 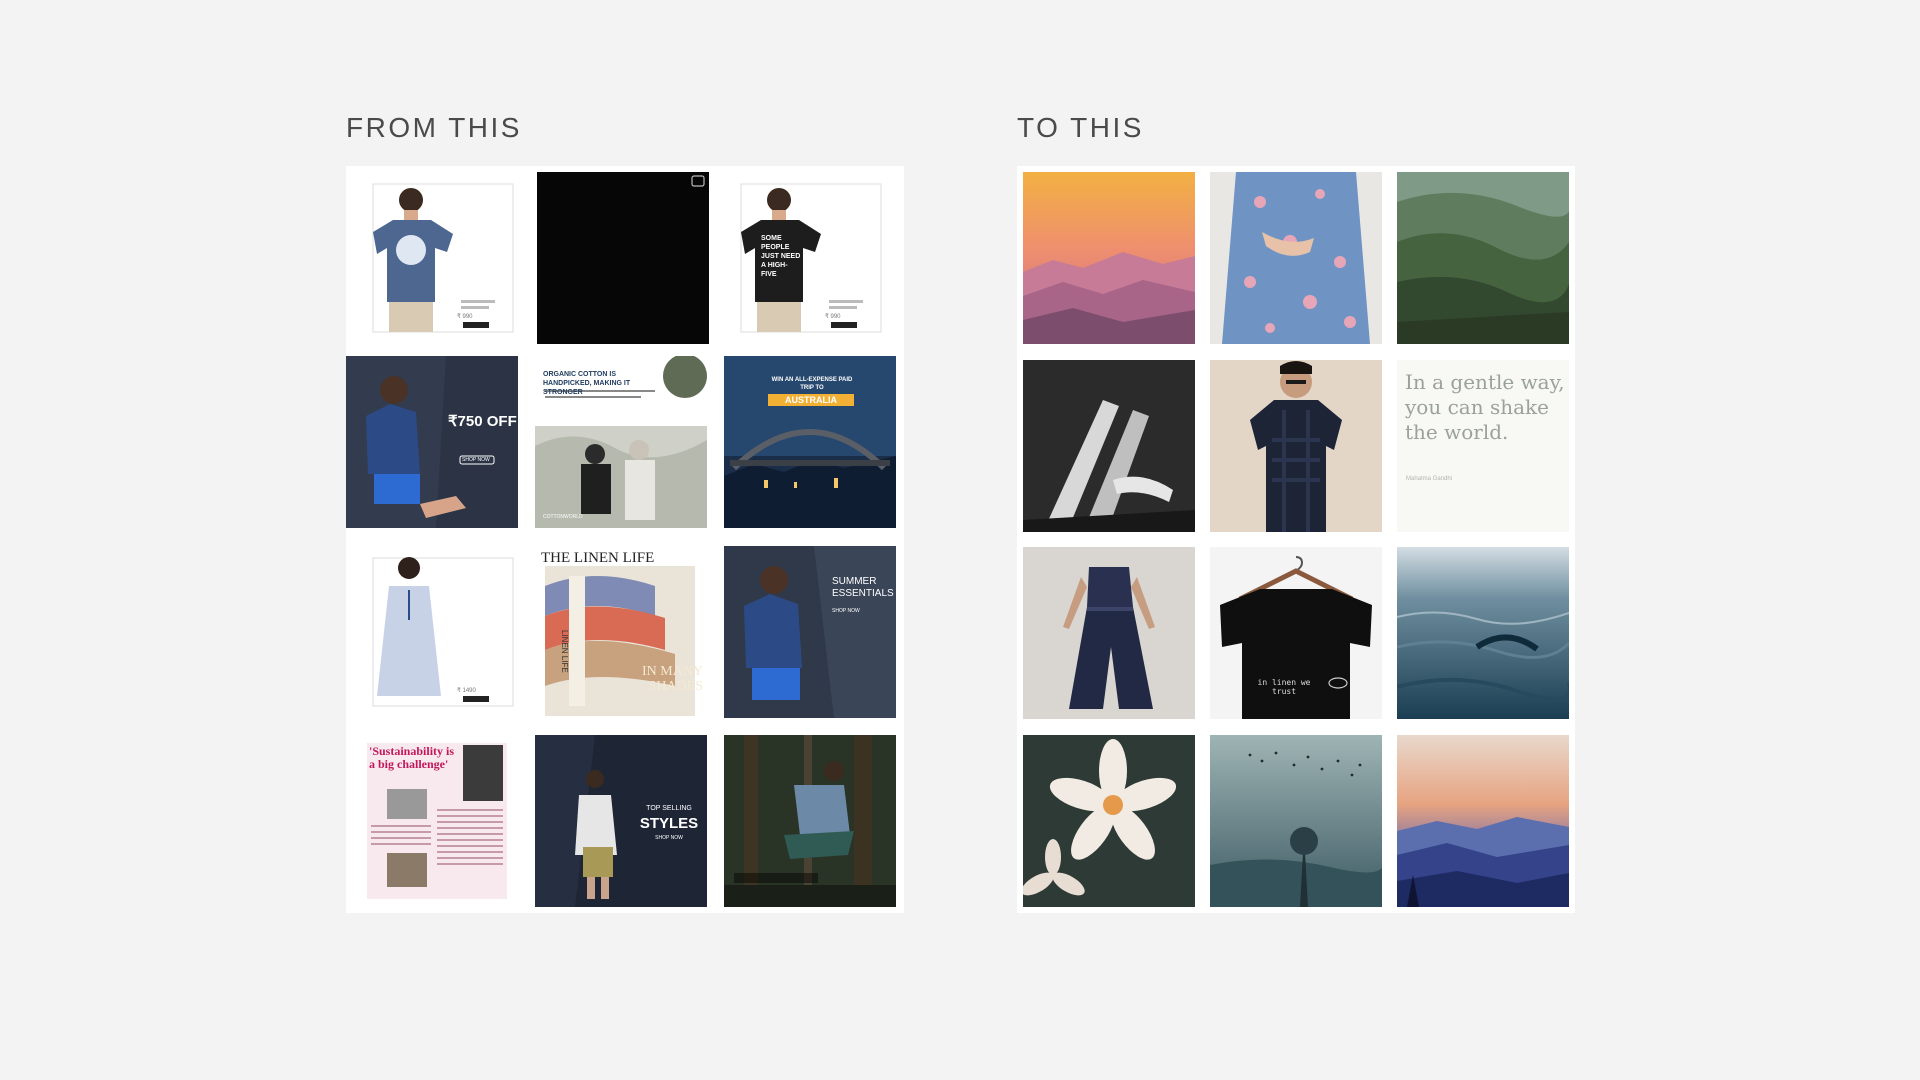 What do you see at coordinates (672, 679) in the screenshot?
I see `linen-ad-subtitle: IN MANY SHADES` at bounding box center [672, 679].